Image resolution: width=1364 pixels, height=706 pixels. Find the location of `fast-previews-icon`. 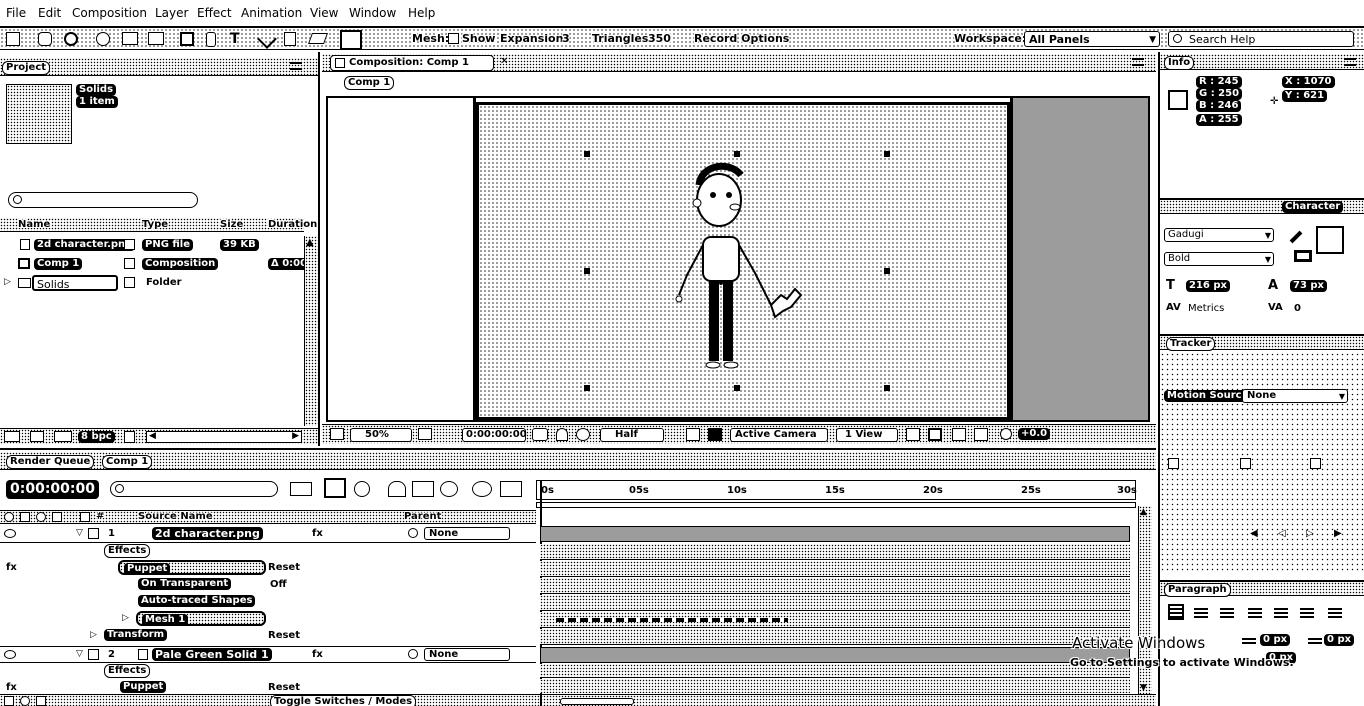

fast-previews-icon is located at coordinates (935, 434).